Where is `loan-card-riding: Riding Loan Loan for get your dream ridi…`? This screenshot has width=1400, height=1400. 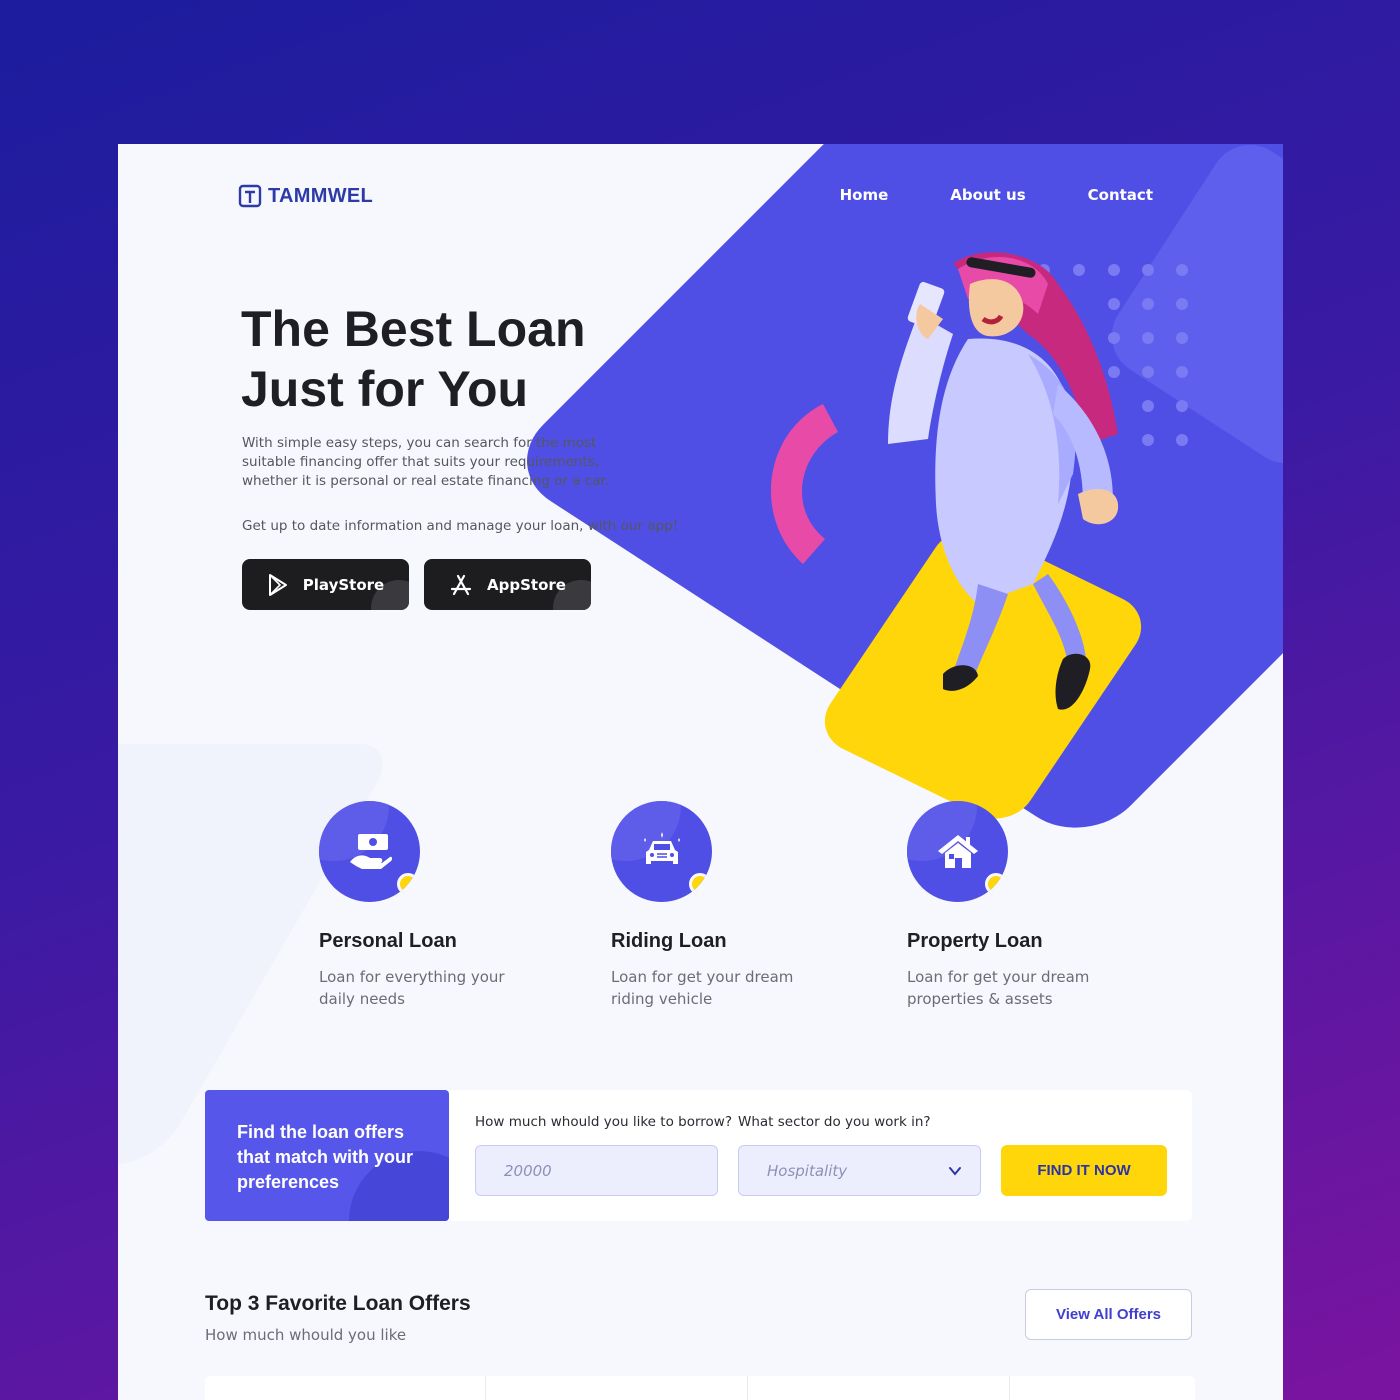
loan-card-riding: Riding Loan Loan for get your dream ridi… is located at coordinates (731, 905).